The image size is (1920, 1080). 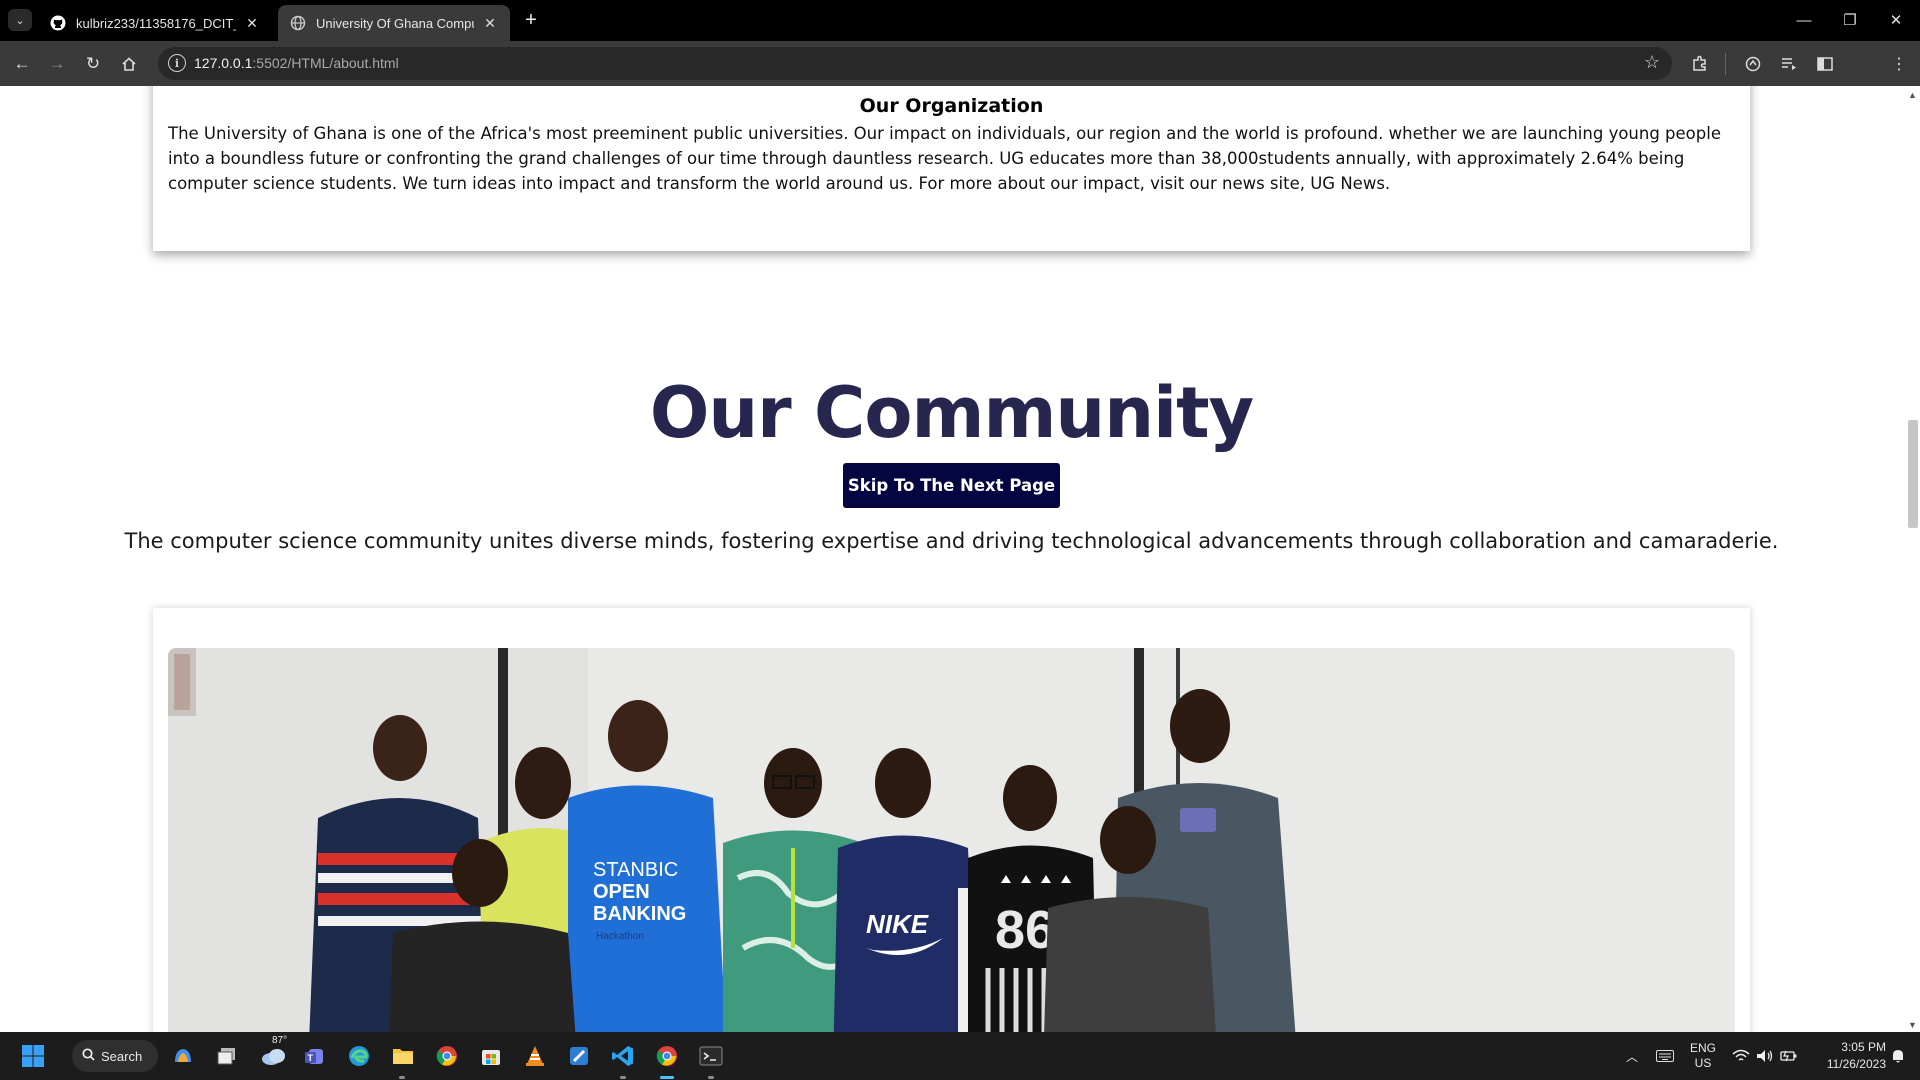 I want to click on show-hidden-icons-chevron-icon: ︿, so click(x=1632, y=1056).